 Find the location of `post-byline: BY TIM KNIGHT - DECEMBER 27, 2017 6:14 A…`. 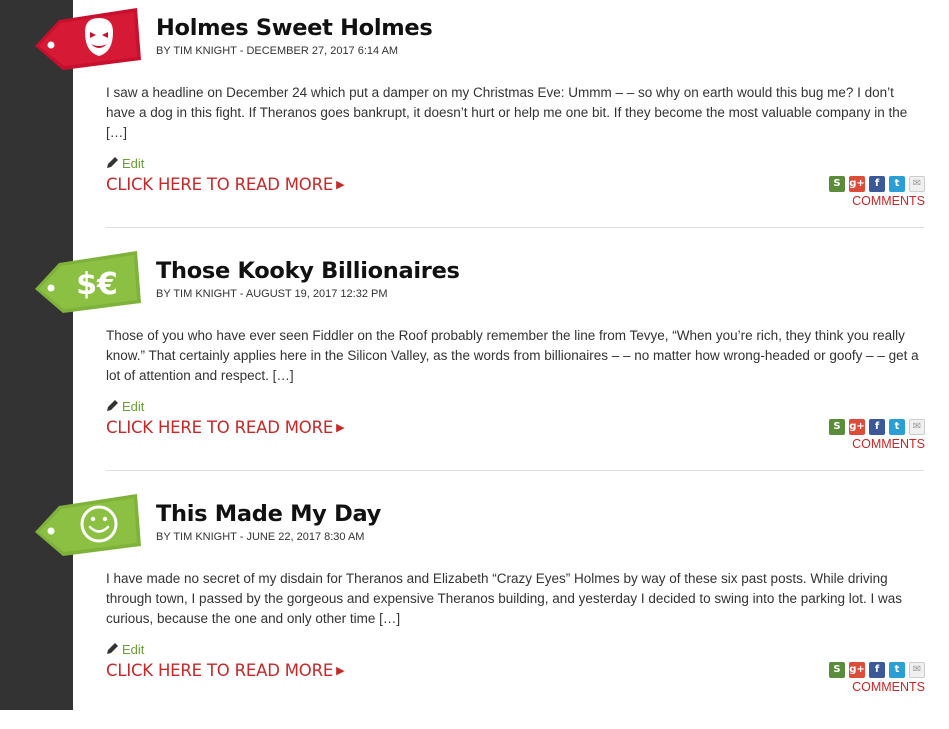

post-byline: BY TIM KNIGHT - DECEMBER 27, 2017 6:14 A… is located at coordinates (277, 51).